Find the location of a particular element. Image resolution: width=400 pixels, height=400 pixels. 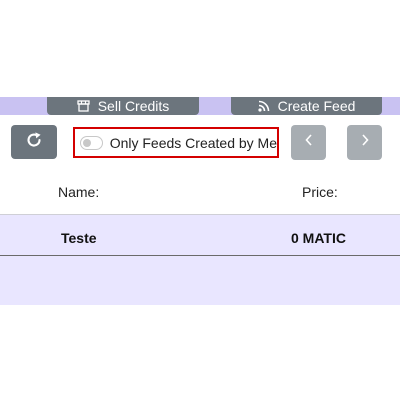

only-my-feeds-label: Only Feeds Created by Me is located at coordinates (193, 142).